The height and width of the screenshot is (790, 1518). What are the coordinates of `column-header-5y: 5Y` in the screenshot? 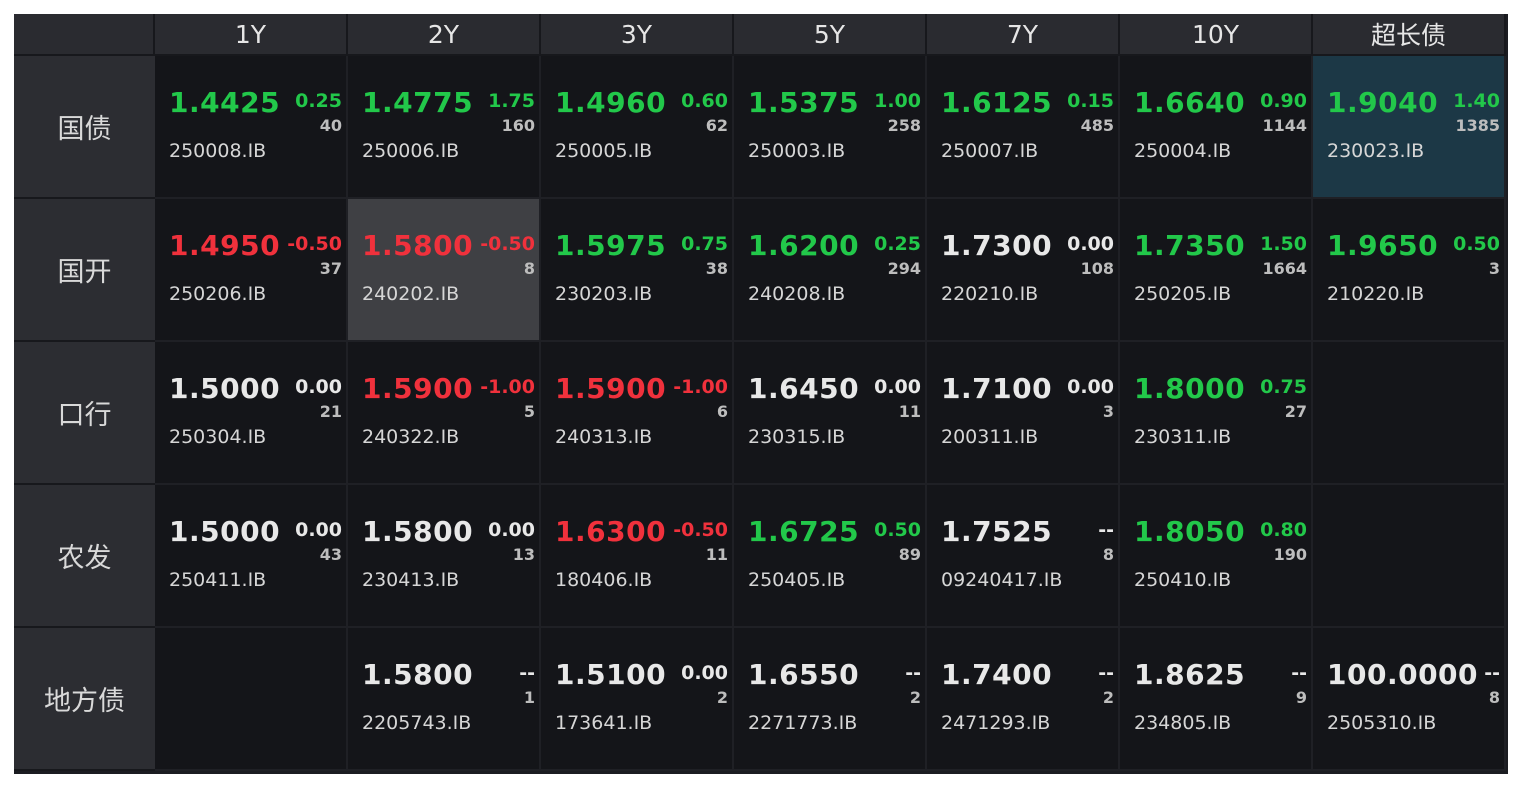 It's located at (830, 35).